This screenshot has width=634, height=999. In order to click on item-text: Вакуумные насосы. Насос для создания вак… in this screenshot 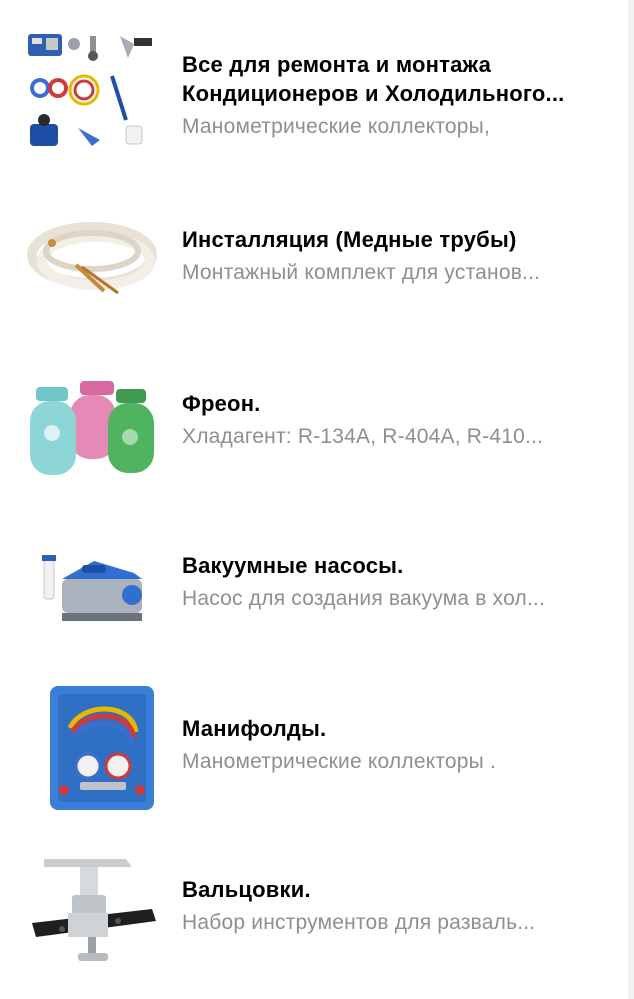, I will do `click(395, 582)`.